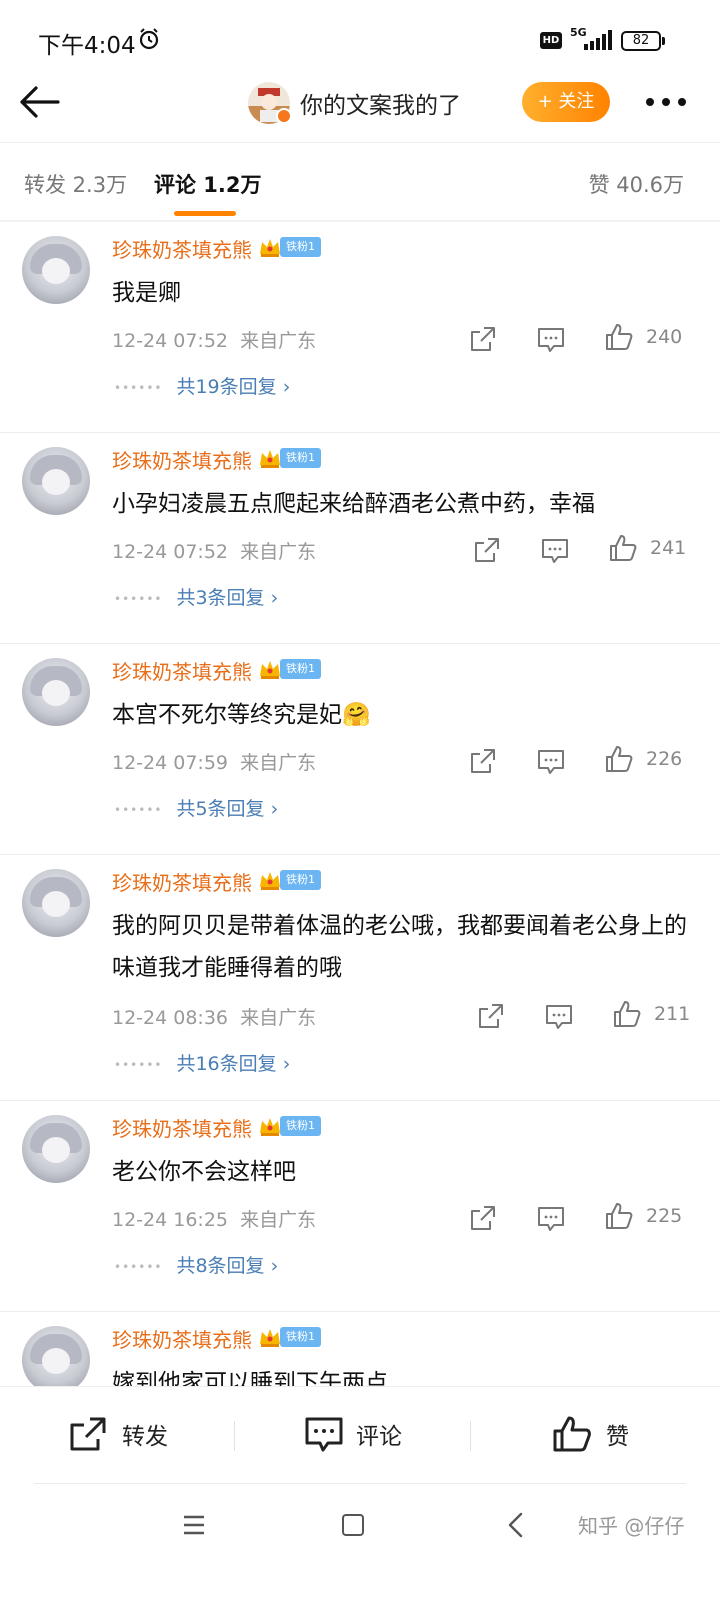  Describe the element at coordinates (196, 596) in the screenshot. I see `reply-link: •••••• 共3条回复 ›` at that location.